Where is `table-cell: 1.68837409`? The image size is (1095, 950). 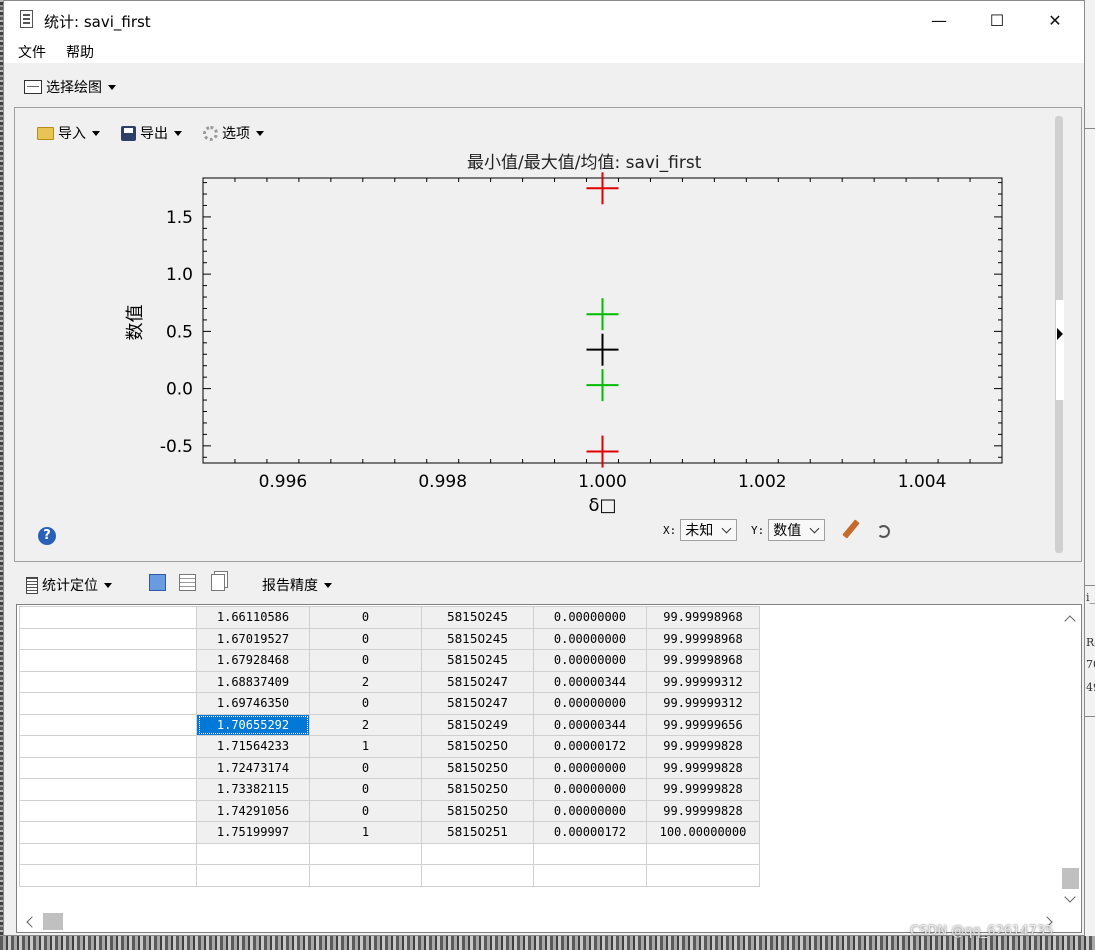 table-cell: 1.68837409 is located at coordinates (253, 681).